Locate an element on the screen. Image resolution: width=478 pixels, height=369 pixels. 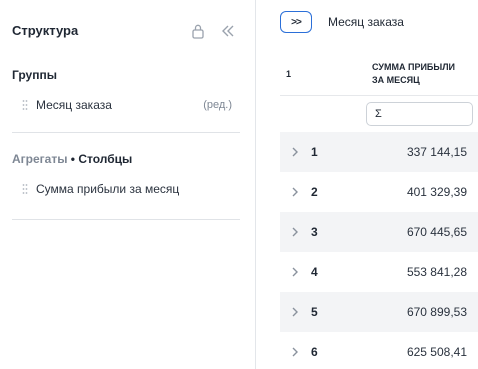
column-header-line: ЗА МЕСЯЦ is located at coordinates (396, 80).